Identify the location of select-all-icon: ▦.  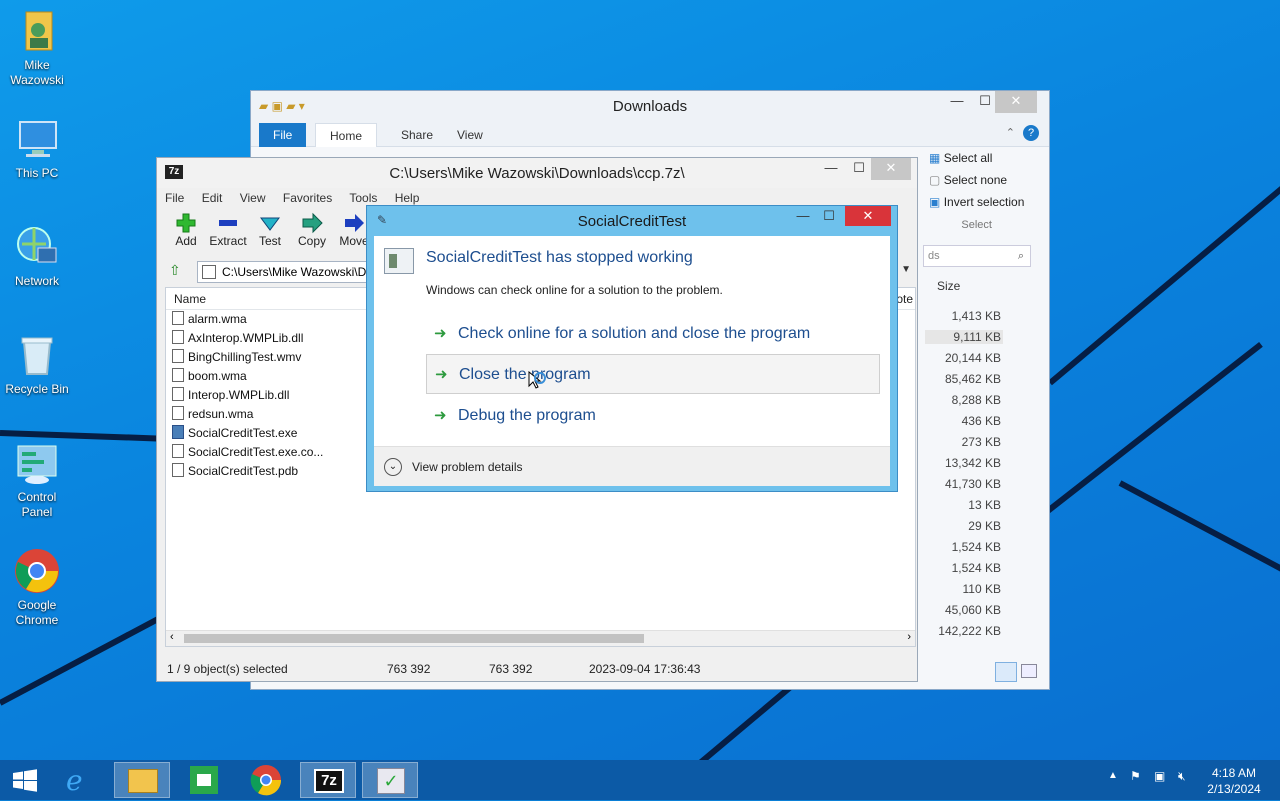
(935, 158).